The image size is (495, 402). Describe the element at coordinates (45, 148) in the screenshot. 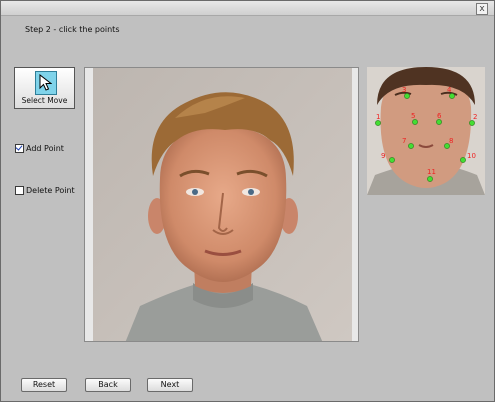

I see `add-point-label: Add Point` at that location.